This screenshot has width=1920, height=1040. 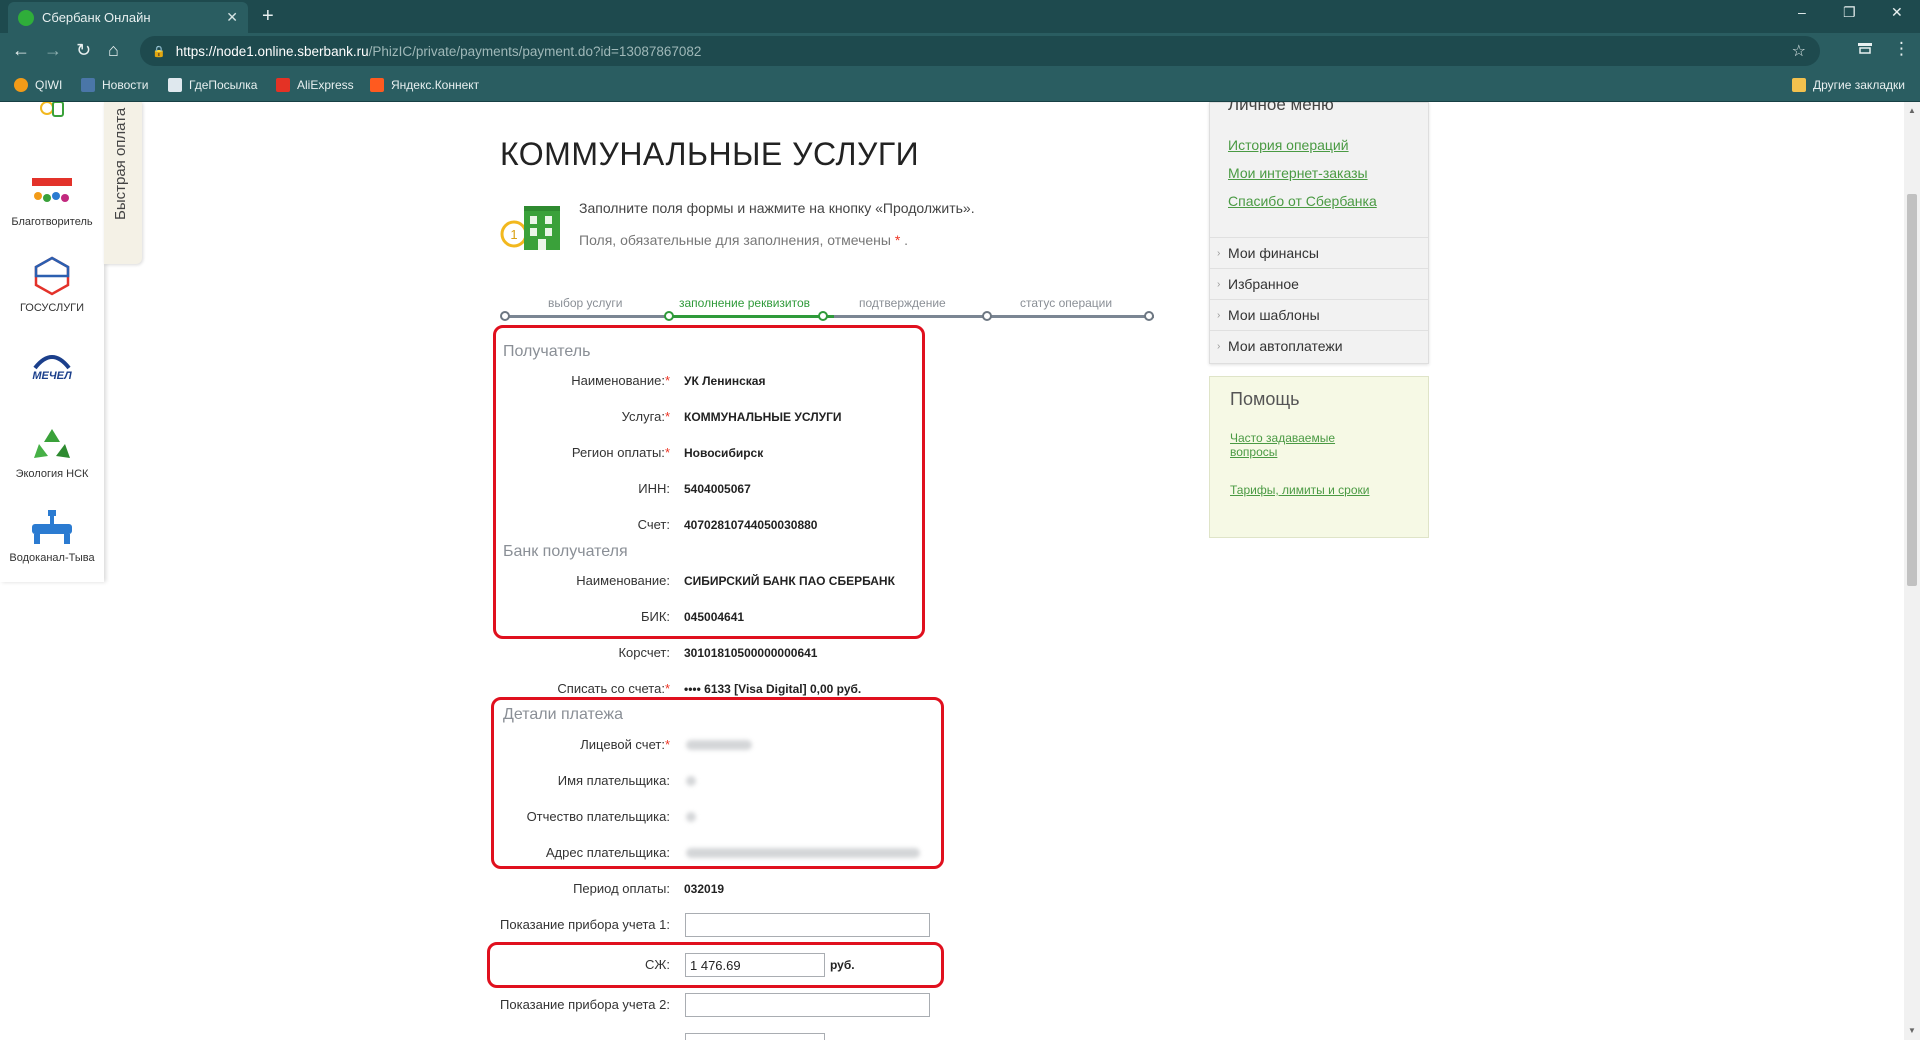 I want to click on menu-item-autopayments: › Мои автоплатежи, so click(x=1319, y=345).